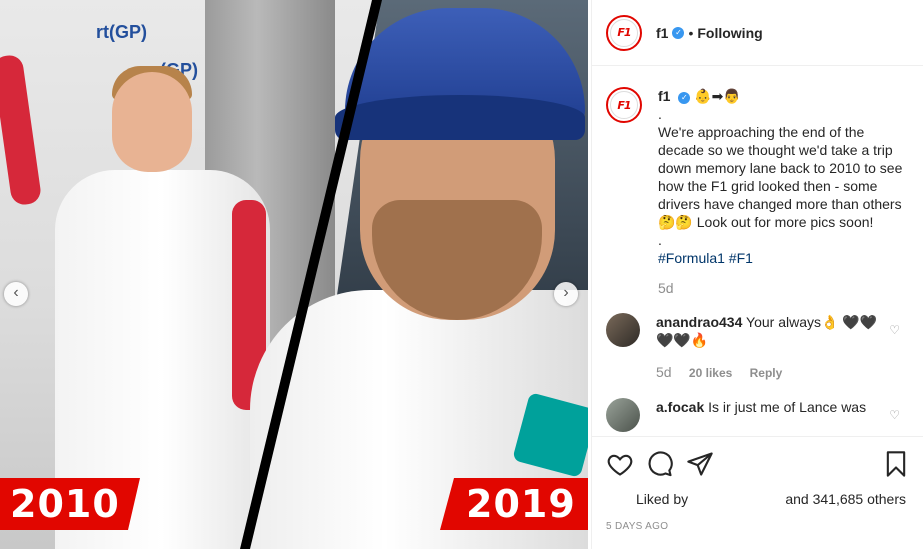 This screenshot has height=549, width=923. What do you see at coordinates (845, 499) in the screenshot?
I see `like-count: and 341,685 others` at bounding box center [845, 499].